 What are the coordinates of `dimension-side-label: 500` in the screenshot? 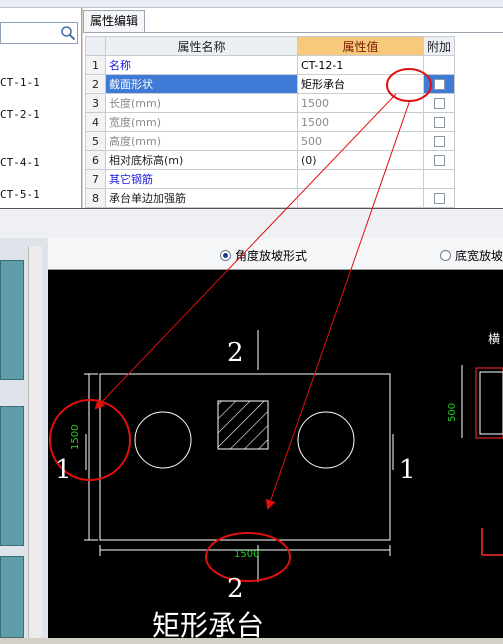 It's located at (452, 412).